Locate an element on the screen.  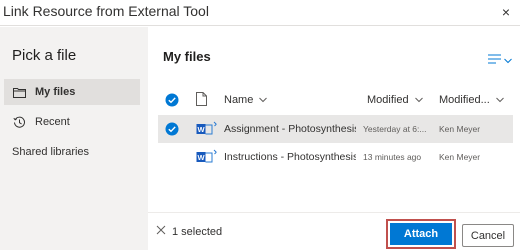
page-title: My files is located at coordinates (187, 56).